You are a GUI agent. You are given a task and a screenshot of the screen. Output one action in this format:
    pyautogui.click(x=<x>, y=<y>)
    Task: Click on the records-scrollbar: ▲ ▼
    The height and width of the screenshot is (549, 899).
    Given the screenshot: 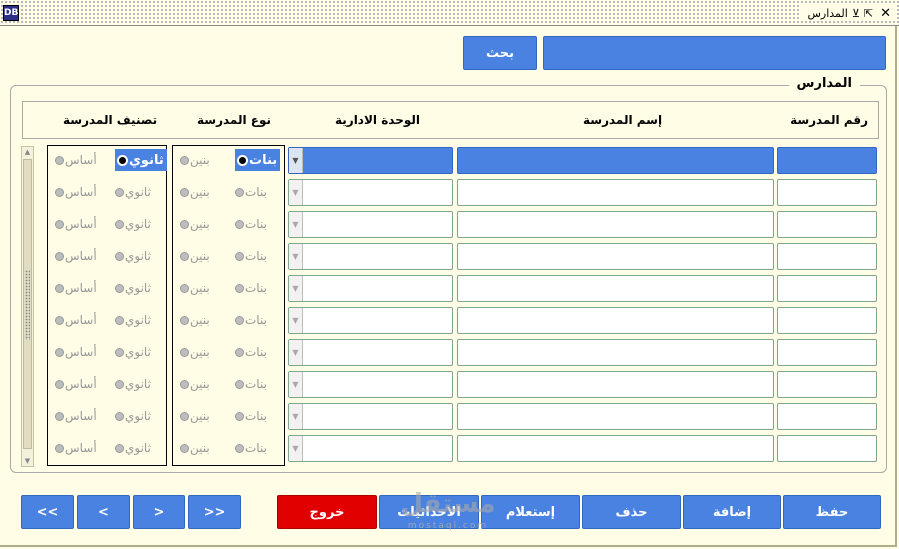 What is the action you would take?
    pyautogui.click(x=27, y=306)
    